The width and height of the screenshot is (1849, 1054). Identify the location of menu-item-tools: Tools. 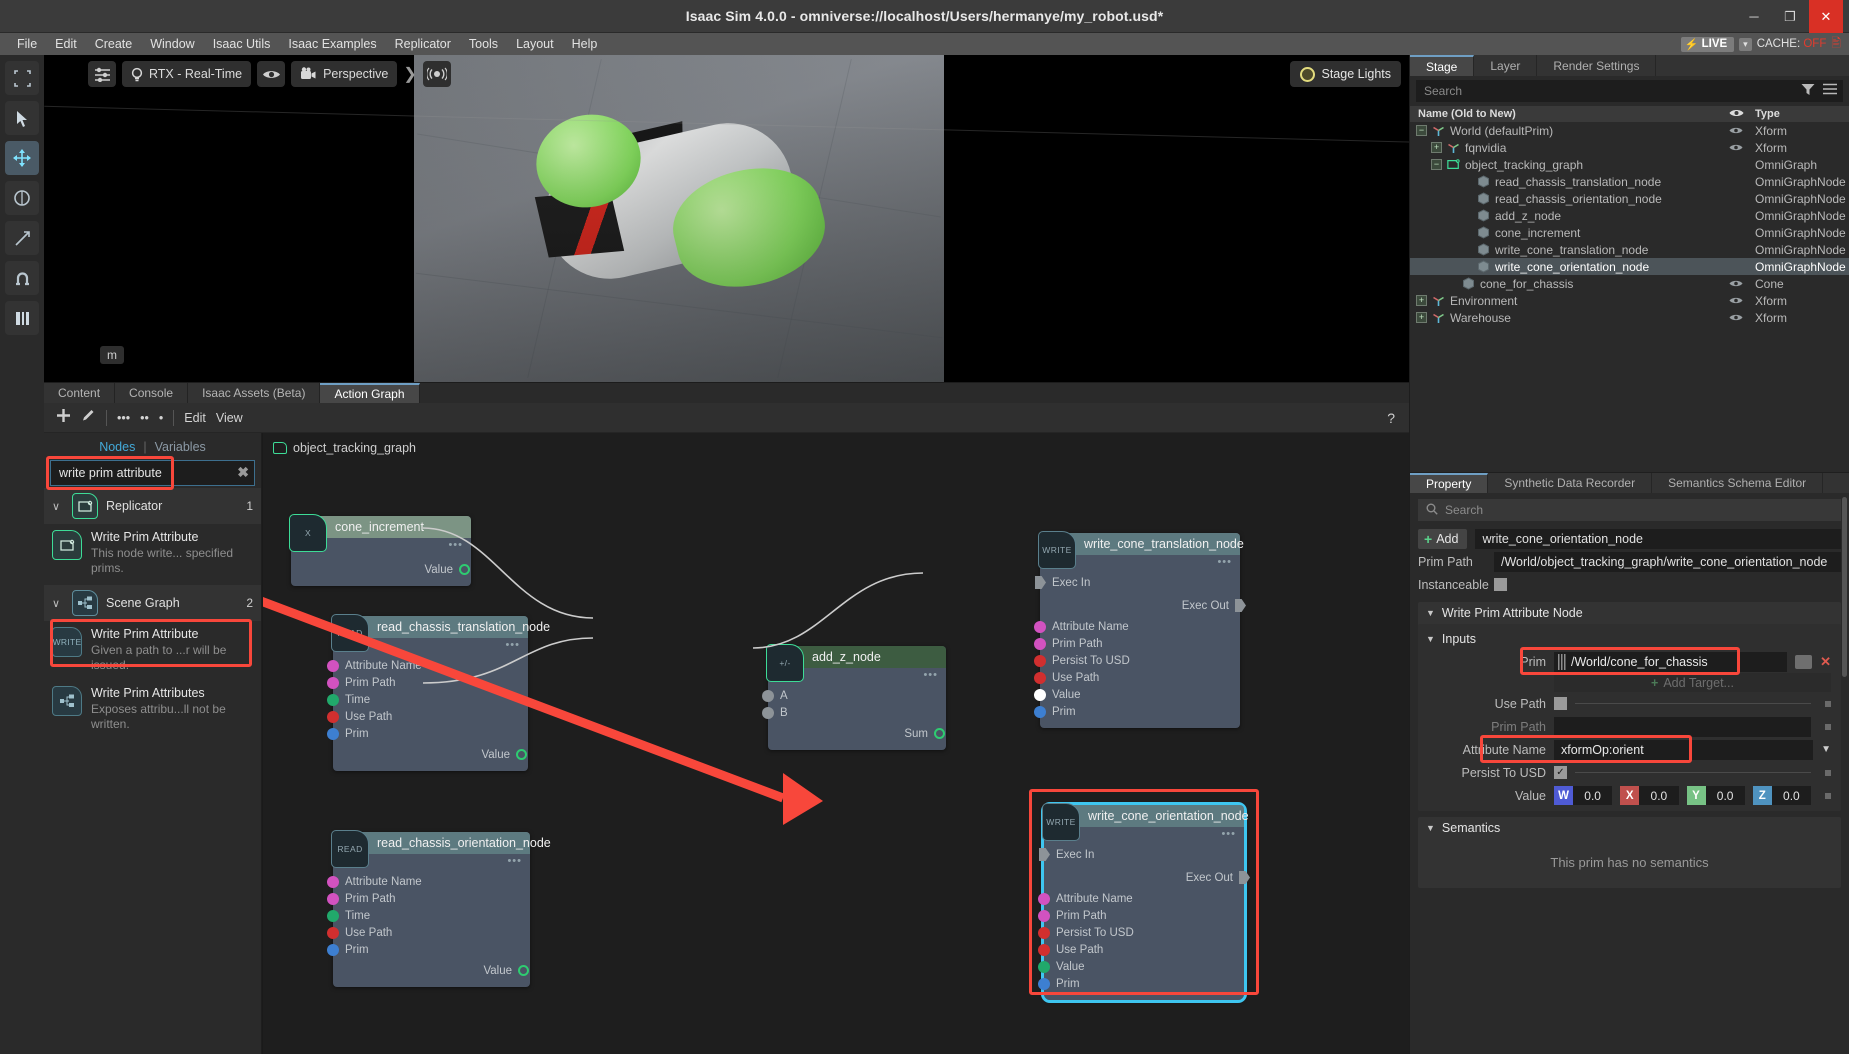
(483, 44).